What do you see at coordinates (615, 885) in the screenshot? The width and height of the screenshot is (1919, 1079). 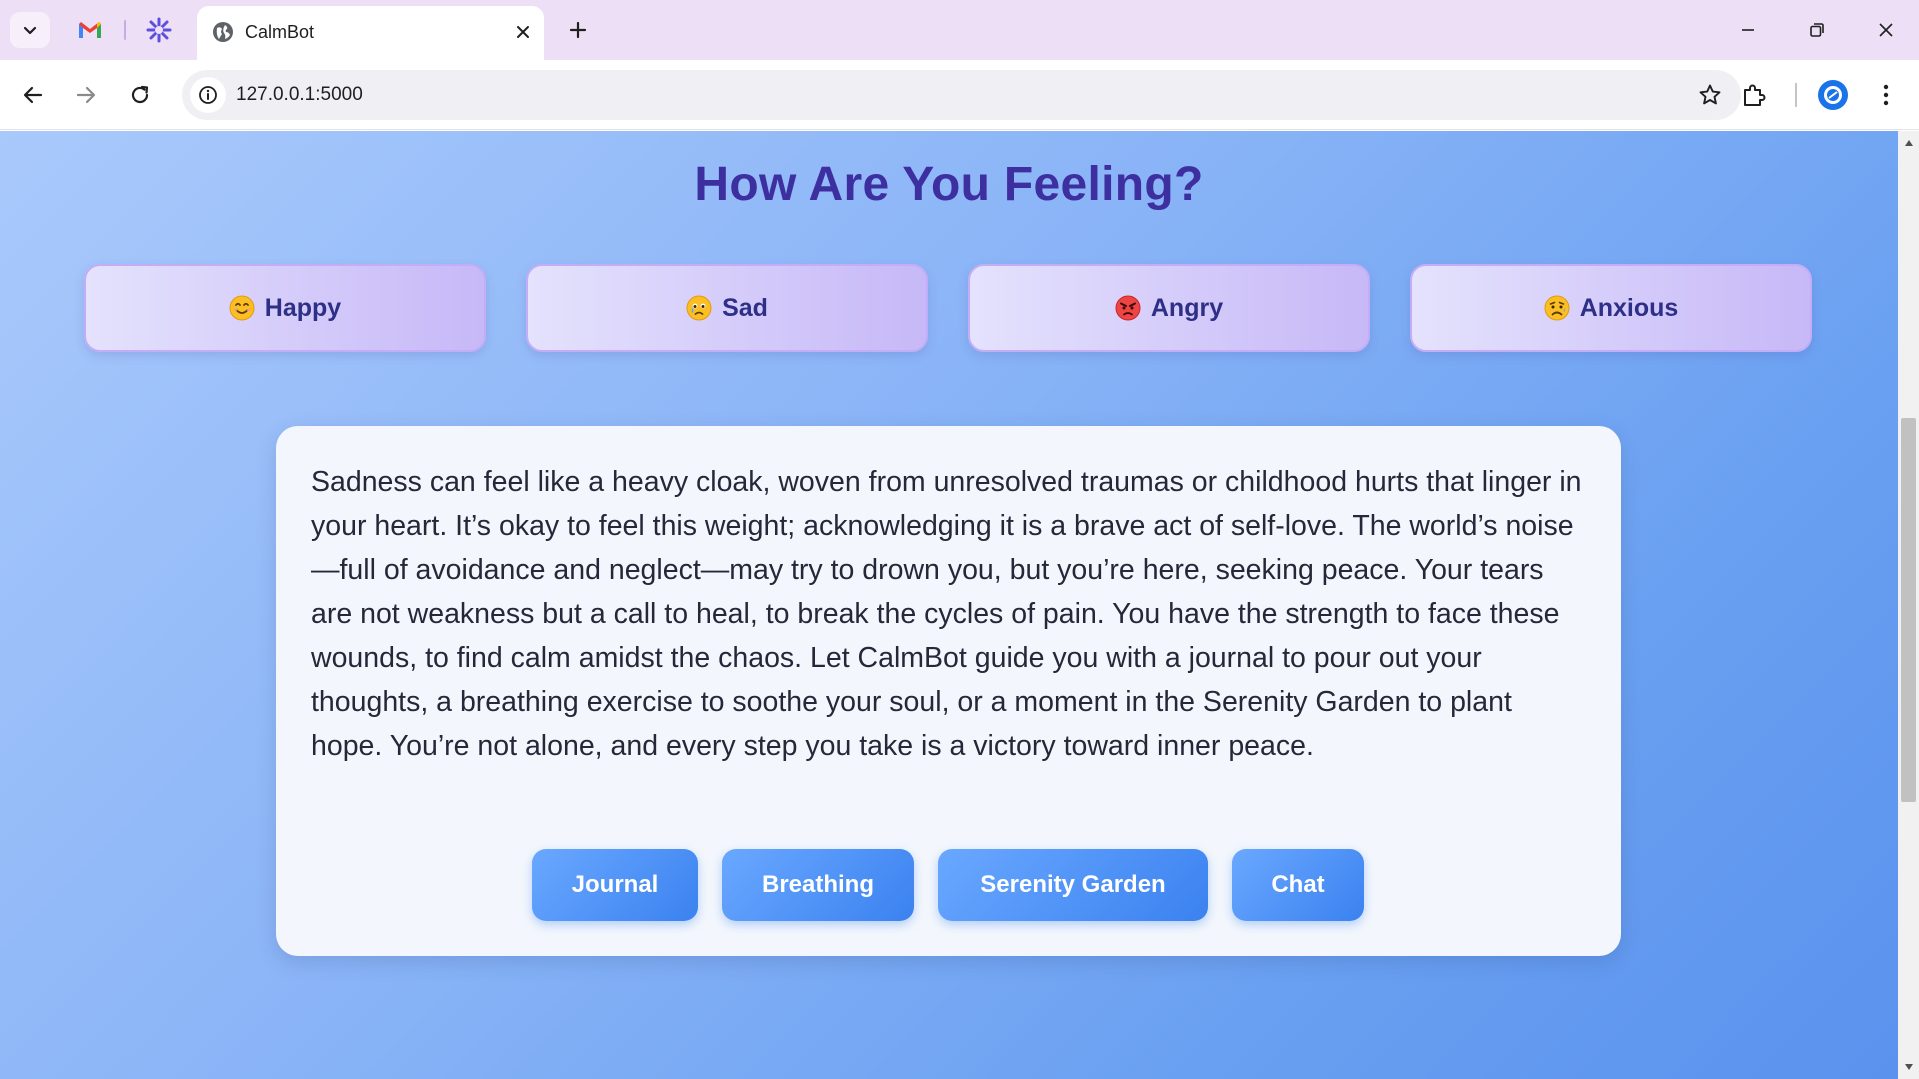 I see `journal-button: Journal` at bounding box center [615, 885].